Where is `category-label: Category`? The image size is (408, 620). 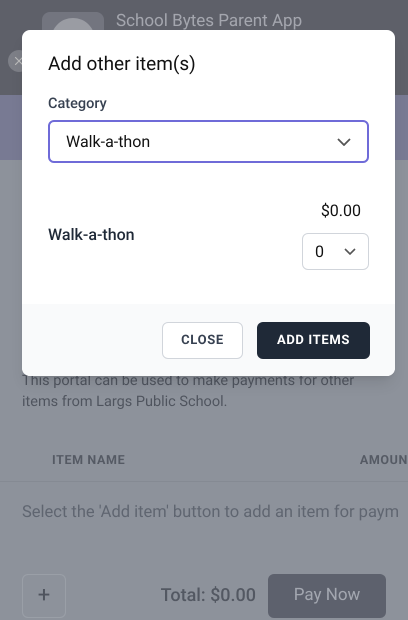 category-label: Category is located at coordinates (78, 104).